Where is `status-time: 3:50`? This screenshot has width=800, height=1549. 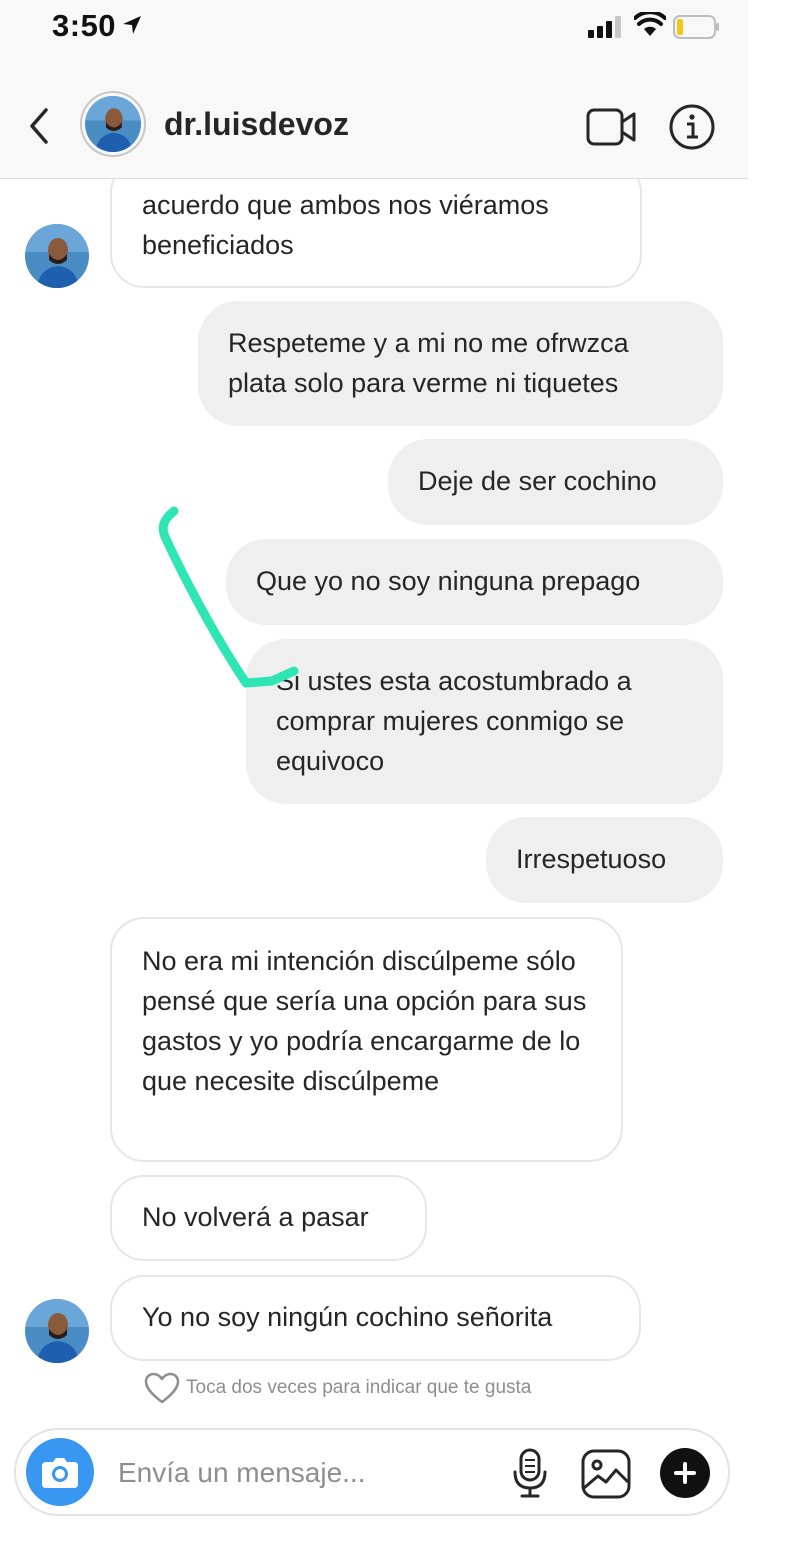
status-time: 3:50 is located at coordinates (84, 25).